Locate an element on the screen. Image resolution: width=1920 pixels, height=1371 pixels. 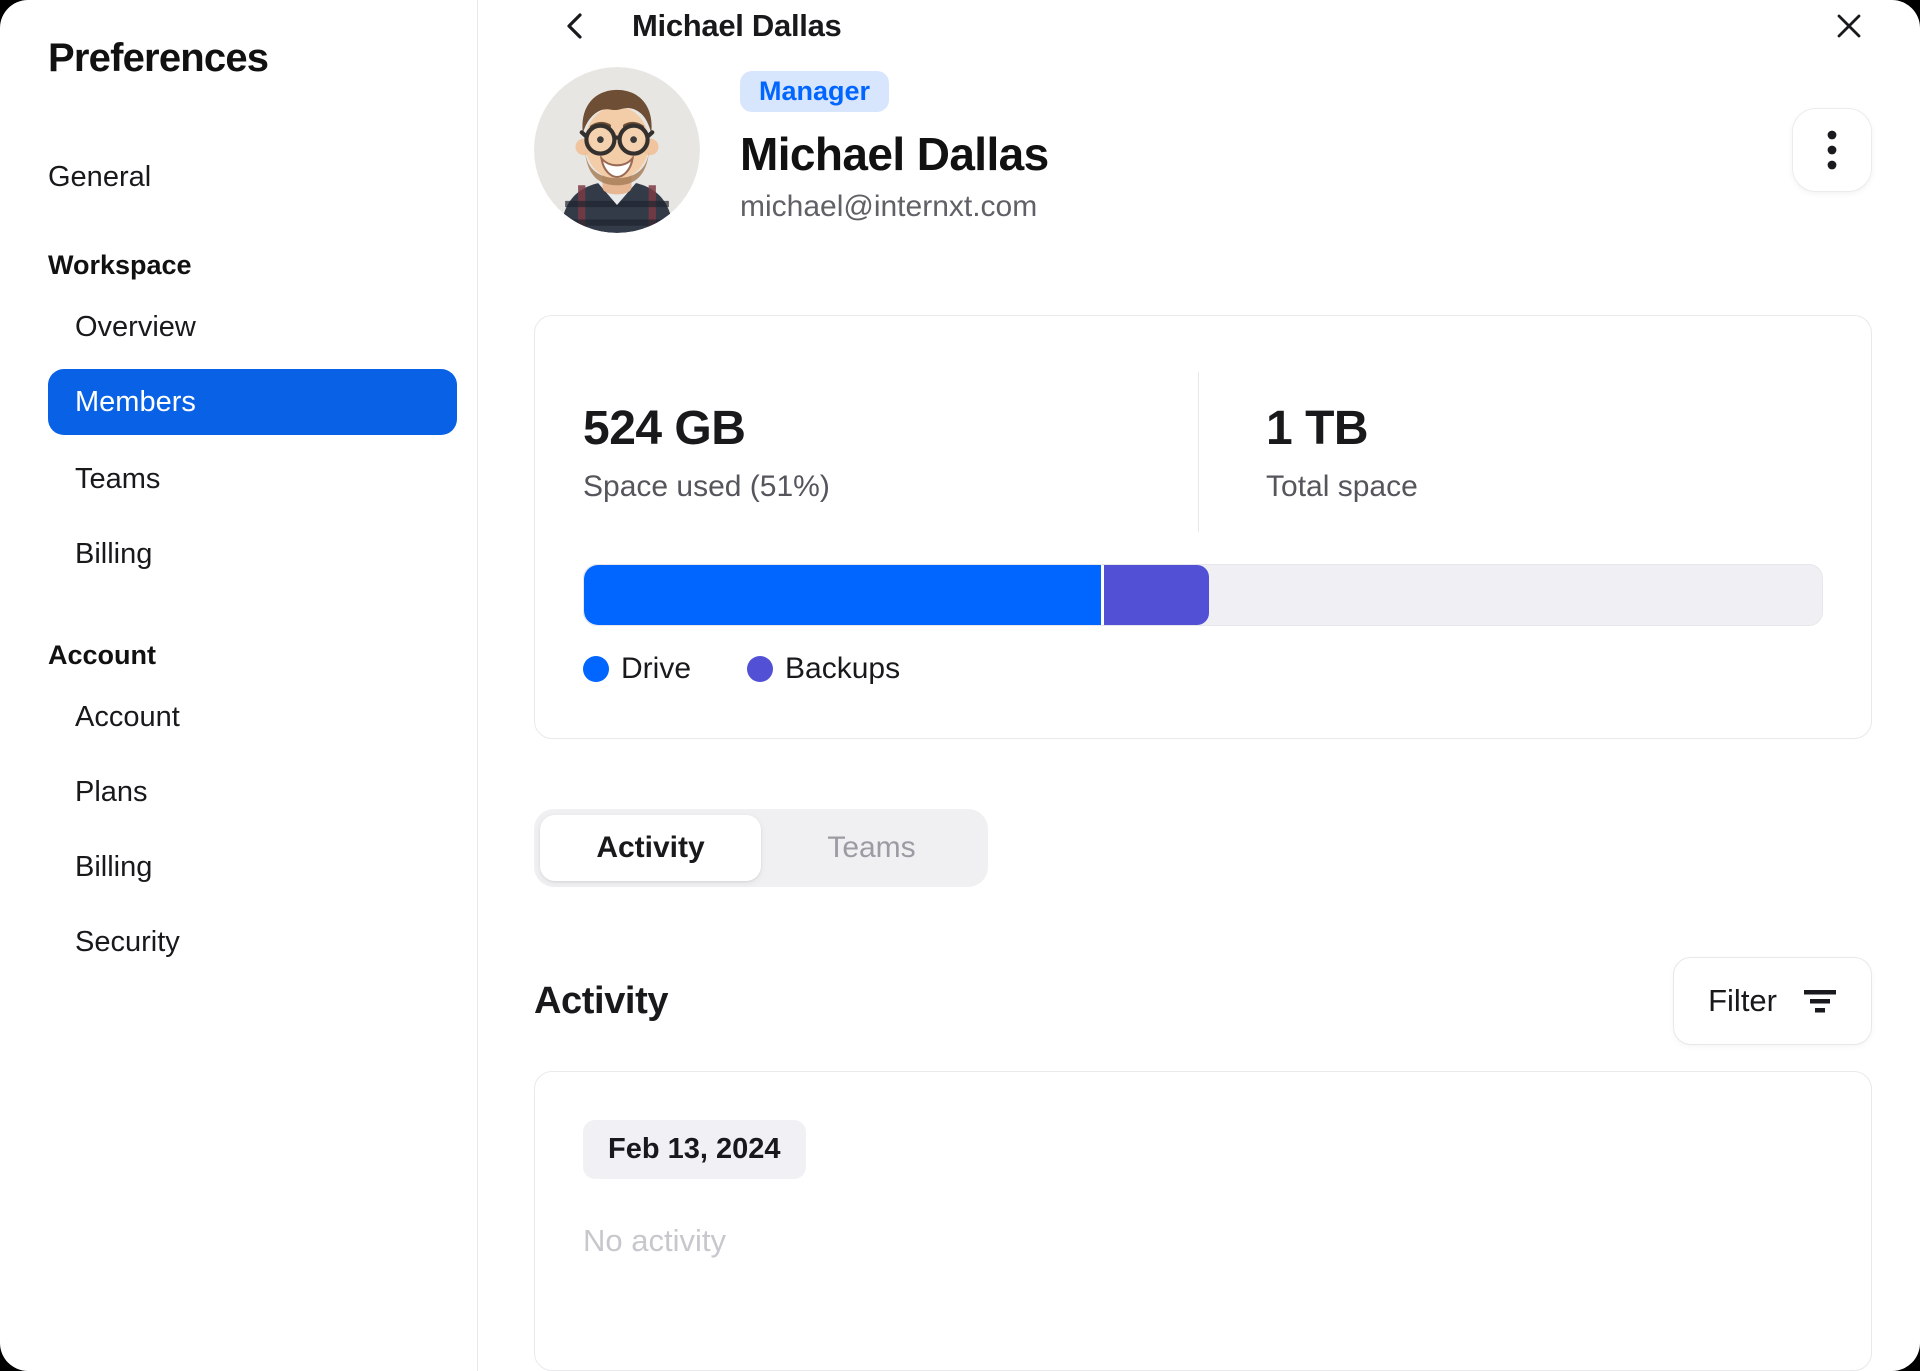
sidebar-item-general: General is located at coordinates (252, 177).